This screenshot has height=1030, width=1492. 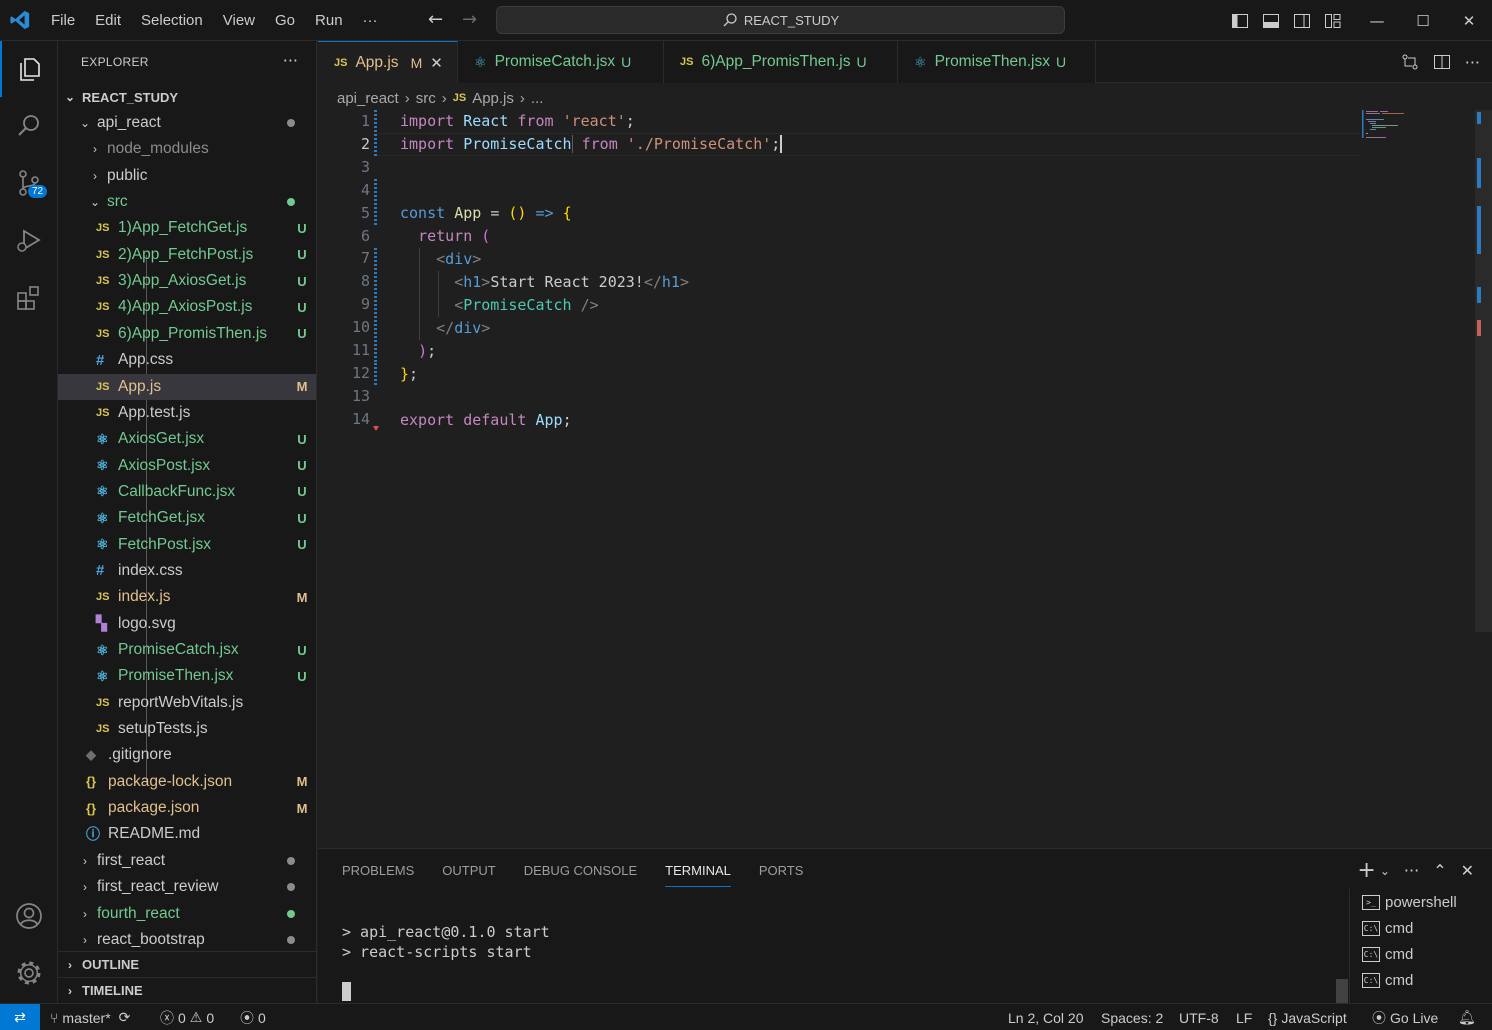 What do you see at coordinates (1132, 1017) in the screenshot?
I see `indentation: Spaces: 2` at bounding box center [1132, 1017].